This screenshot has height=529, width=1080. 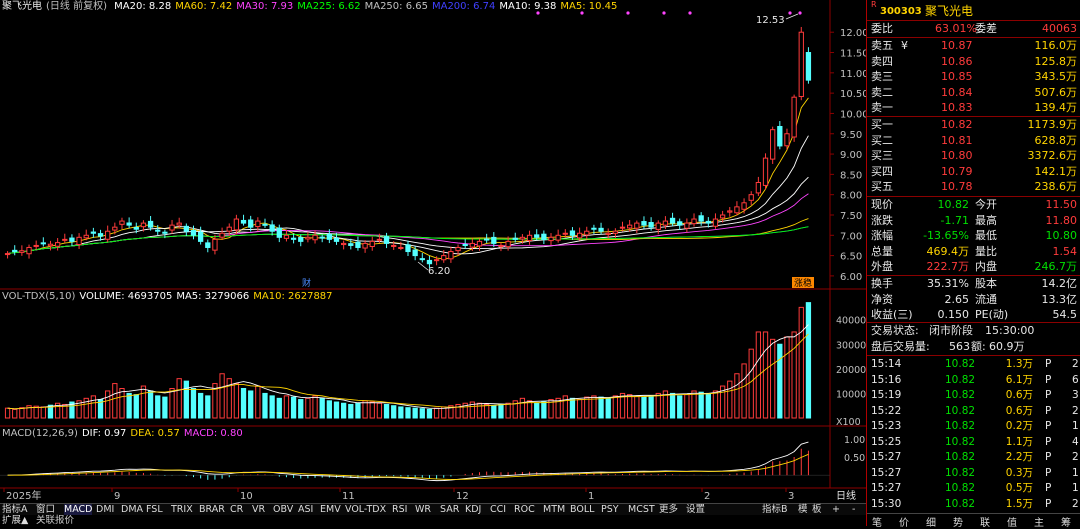 I want to click on price-tick-label: 8.50, so click(x=851, y=175).